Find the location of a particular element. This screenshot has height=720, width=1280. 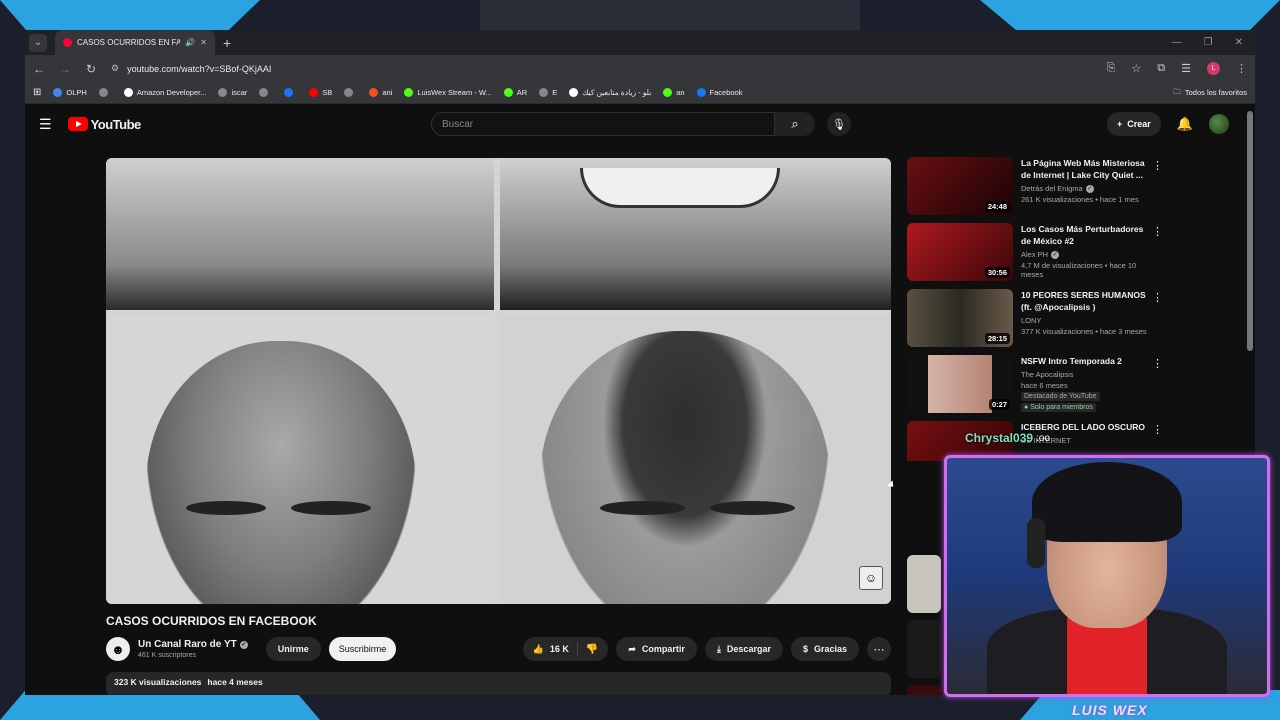

recommendation-meta: 261 K visualizaciones • hace 1 mes is located at coordinates (1080, 199).